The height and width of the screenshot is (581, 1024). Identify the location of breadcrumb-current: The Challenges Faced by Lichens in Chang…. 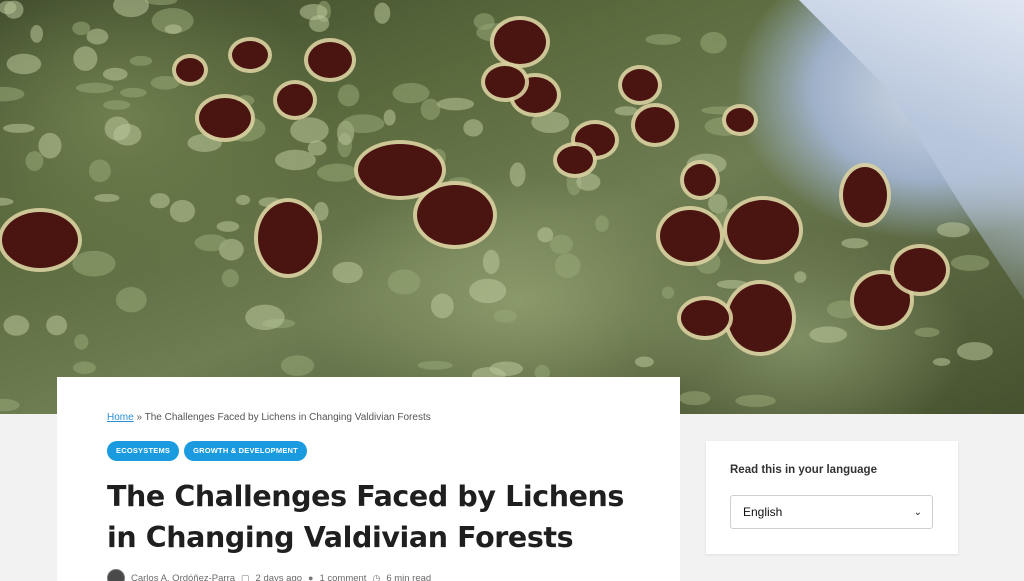
(287, 417).